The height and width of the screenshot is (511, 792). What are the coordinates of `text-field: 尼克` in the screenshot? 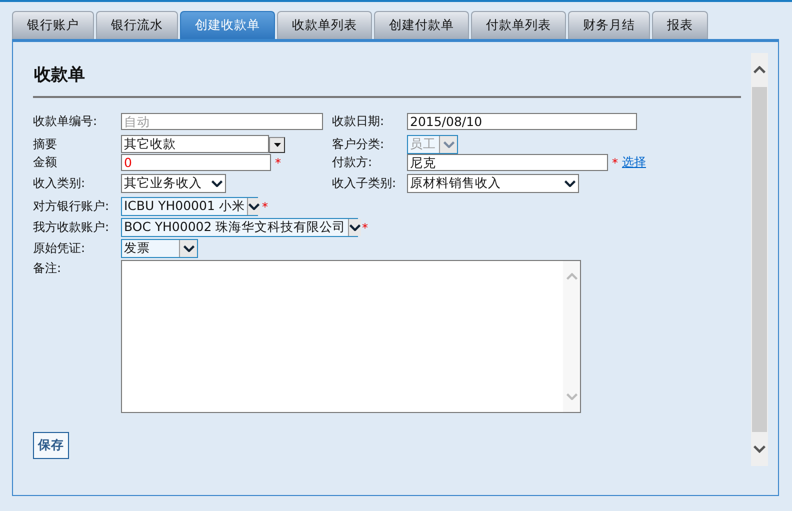 It's located at (507, 162).